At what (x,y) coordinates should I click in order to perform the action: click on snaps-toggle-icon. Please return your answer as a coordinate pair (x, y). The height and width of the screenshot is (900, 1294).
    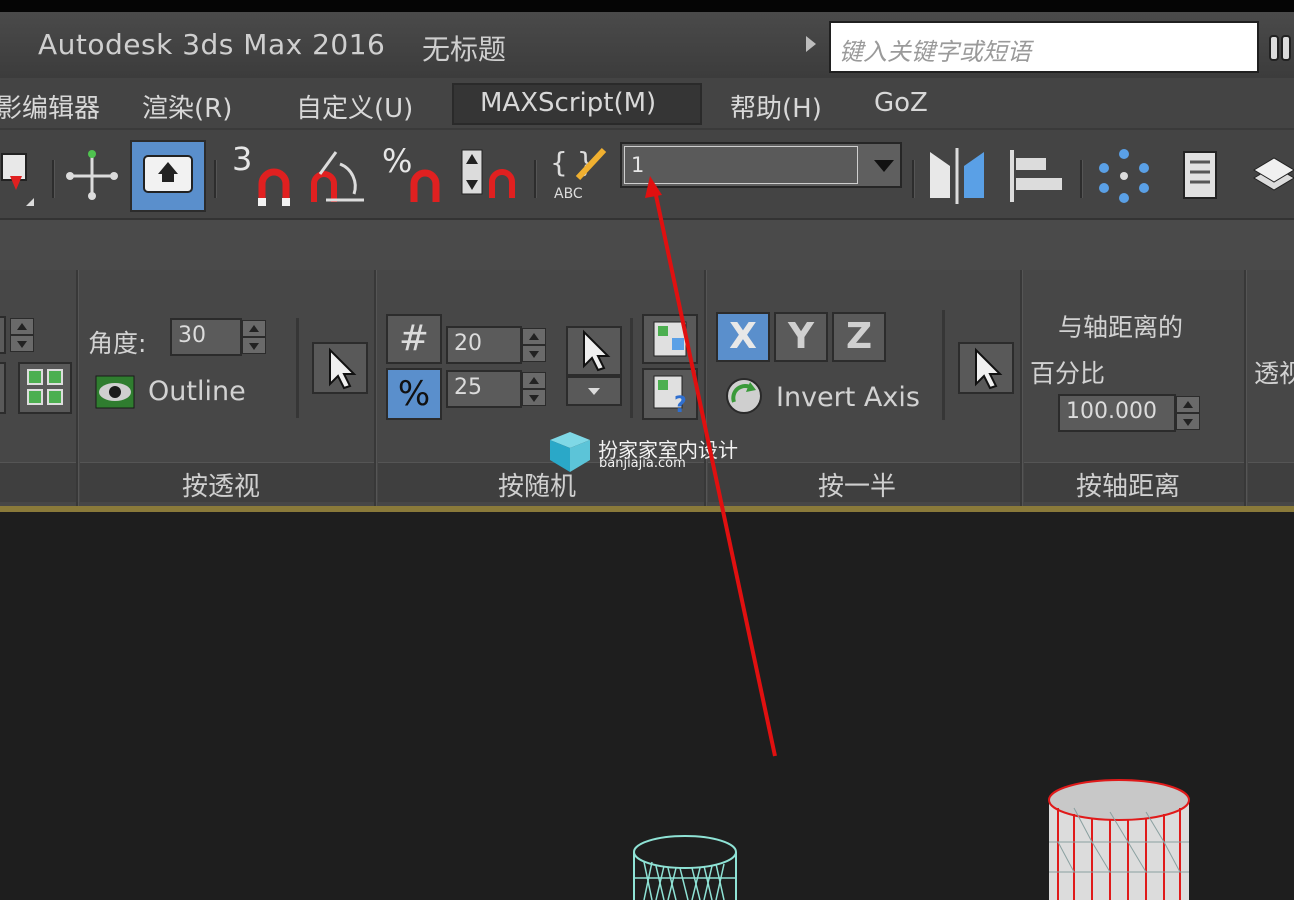
    Looking at the image, I should click on (274, 188).